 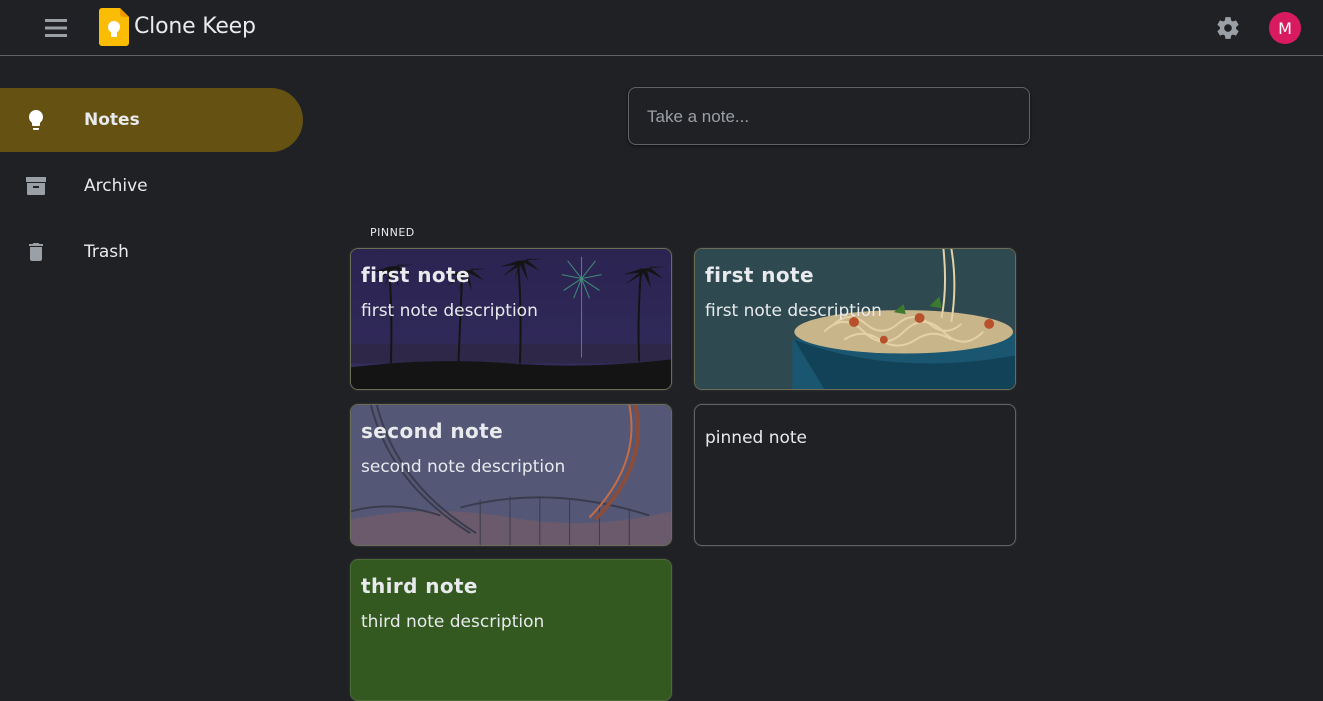 What do you see at coordinates (392, 232) in the screenshot?
I see `pinned-section-label: PINNED` at bounding box center [392, 232].